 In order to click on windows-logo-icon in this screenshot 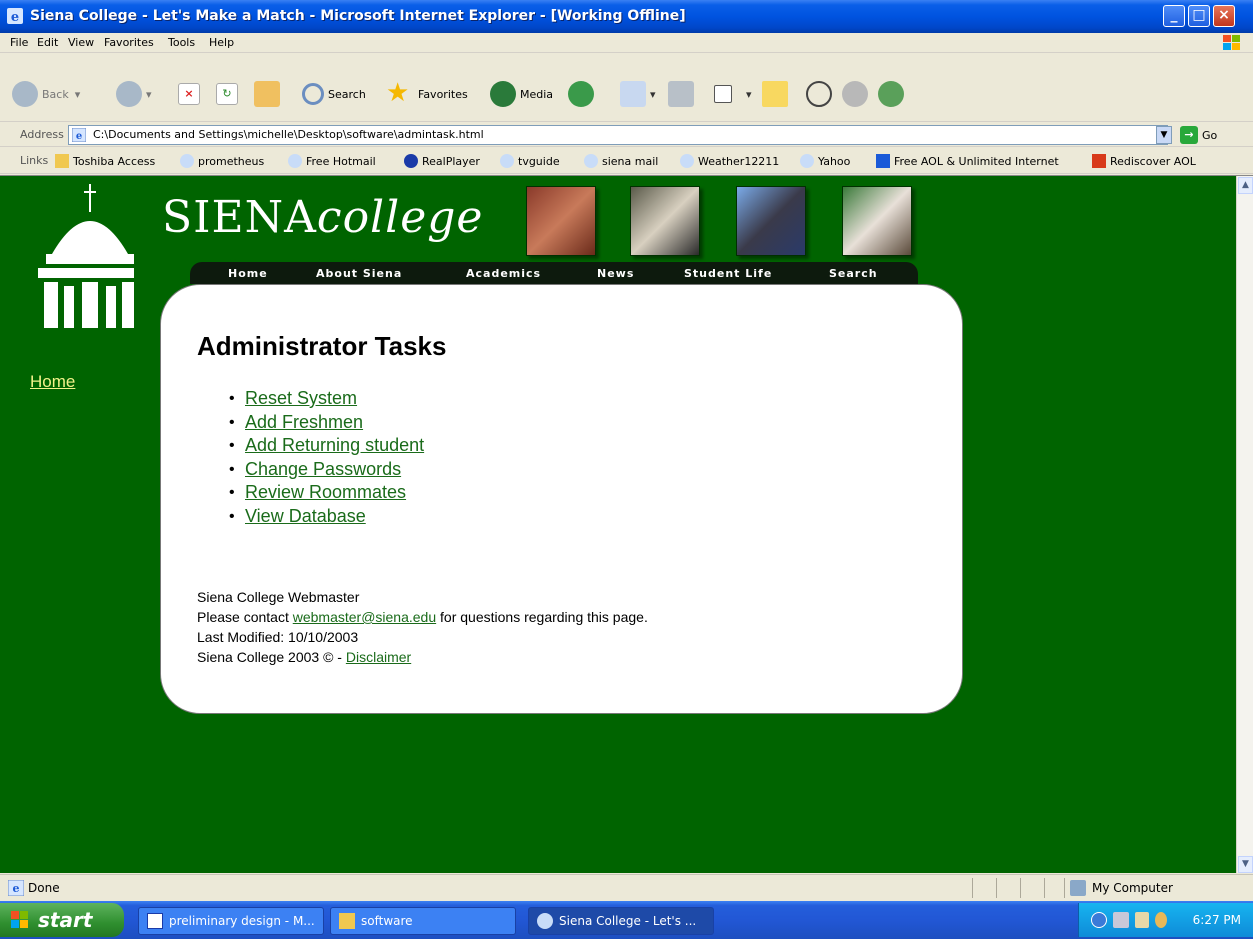, I will do `click(1231, 42)`.